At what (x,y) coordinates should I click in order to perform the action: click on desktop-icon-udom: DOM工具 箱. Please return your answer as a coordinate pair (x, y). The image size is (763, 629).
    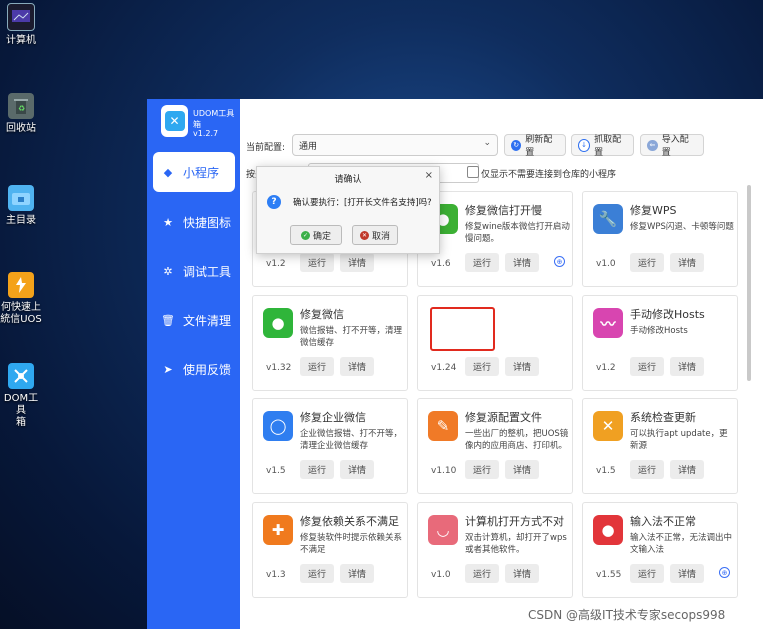
    Looking at the image, I should click on (21, 396).